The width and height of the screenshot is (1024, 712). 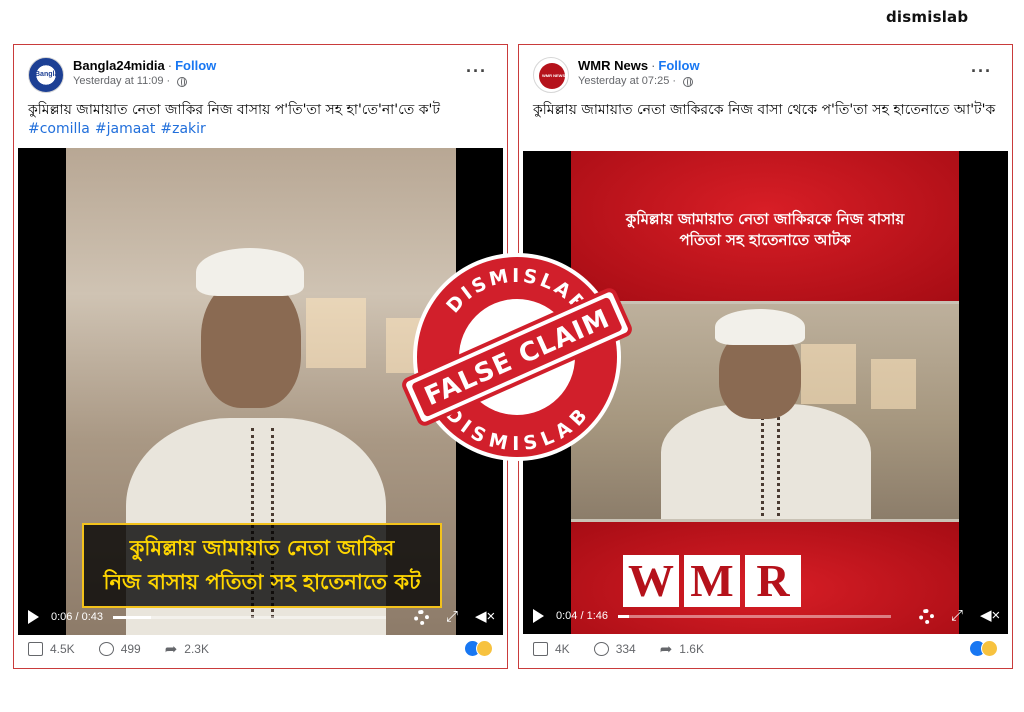 I want to click on share-action: ➦ 2.3K, so click(x=187, y=649).